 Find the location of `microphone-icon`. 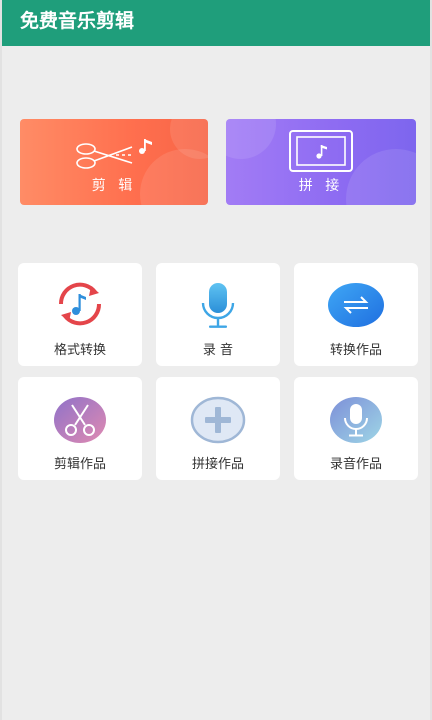

microphone-icon is located at coordinates (218, 305).